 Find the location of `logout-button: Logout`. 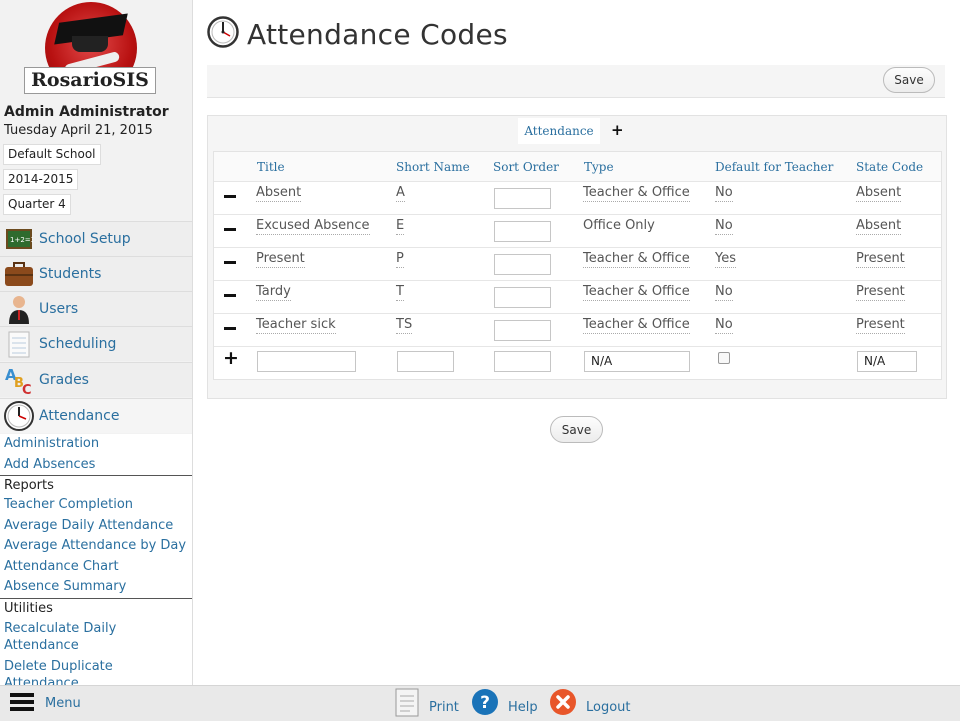

logout-button: Logout is located at coordinates (590, 703).